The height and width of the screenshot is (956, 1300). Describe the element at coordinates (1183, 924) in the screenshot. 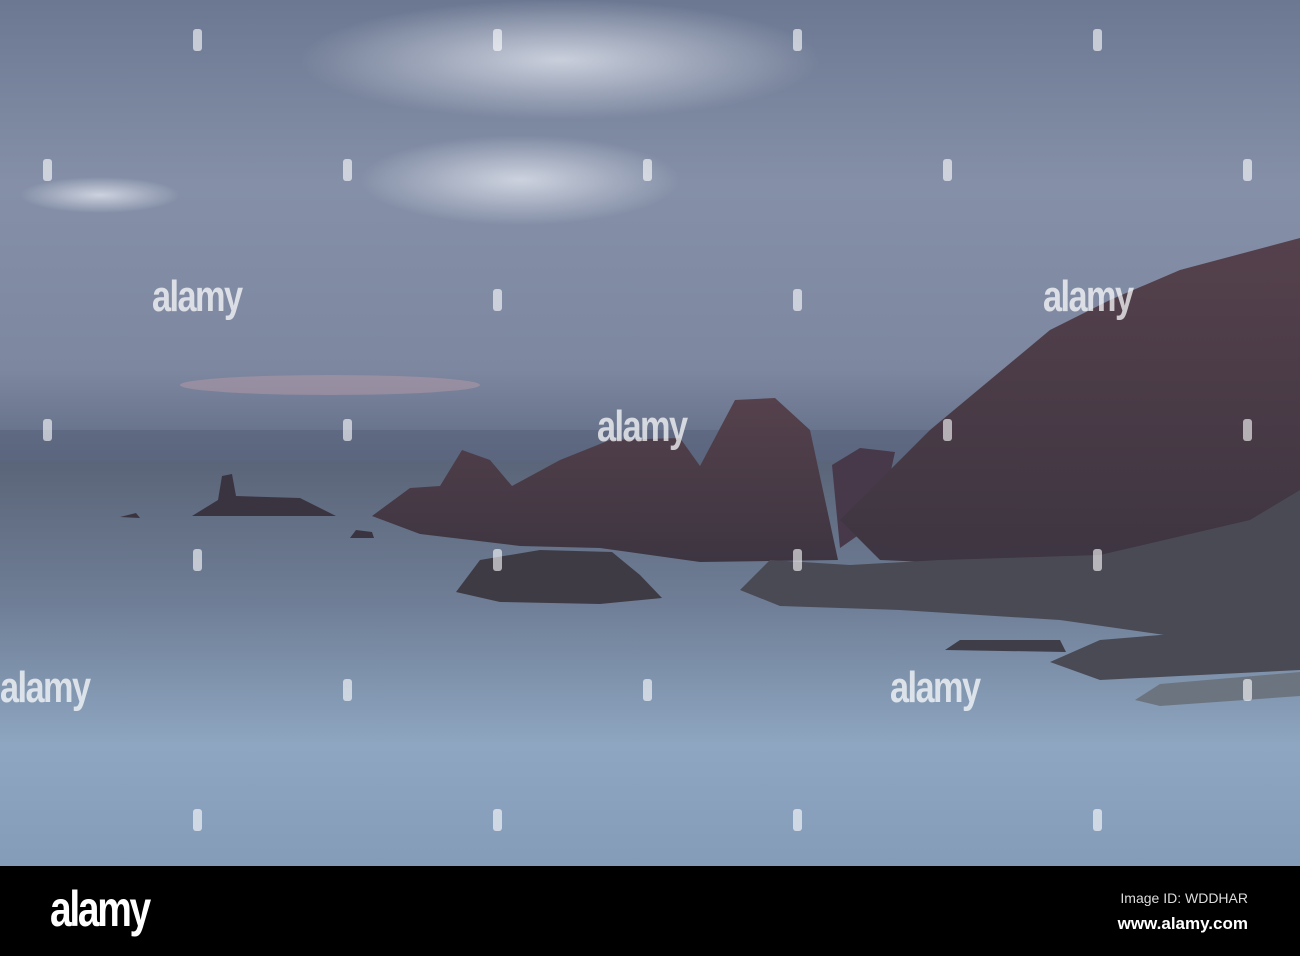

I see `website-link: www.alamy.com` at that location.